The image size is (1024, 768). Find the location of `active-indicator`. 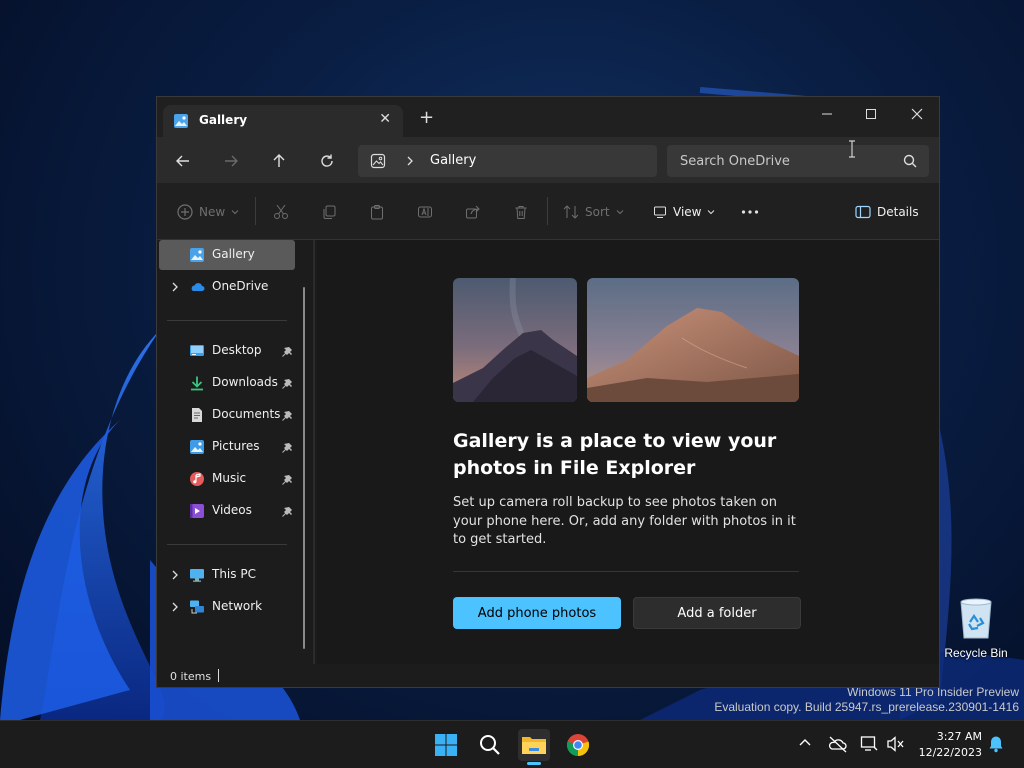

active-indicator is located at coordinates (534, 763).